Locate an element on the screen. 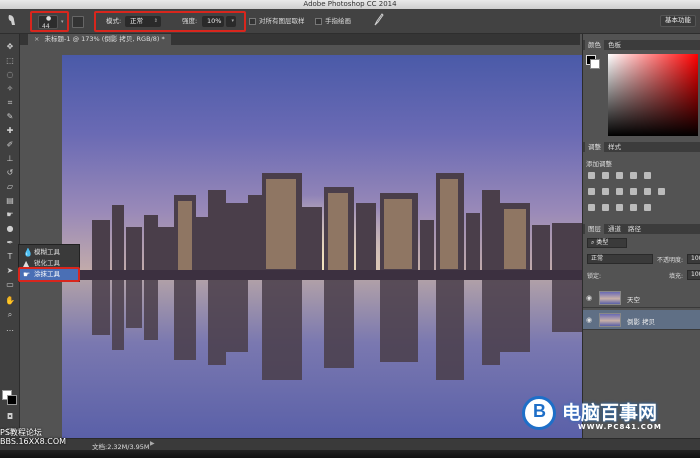 This screenshot has width=700, height=458. exposure-icon is located at coordinates (633, 175).